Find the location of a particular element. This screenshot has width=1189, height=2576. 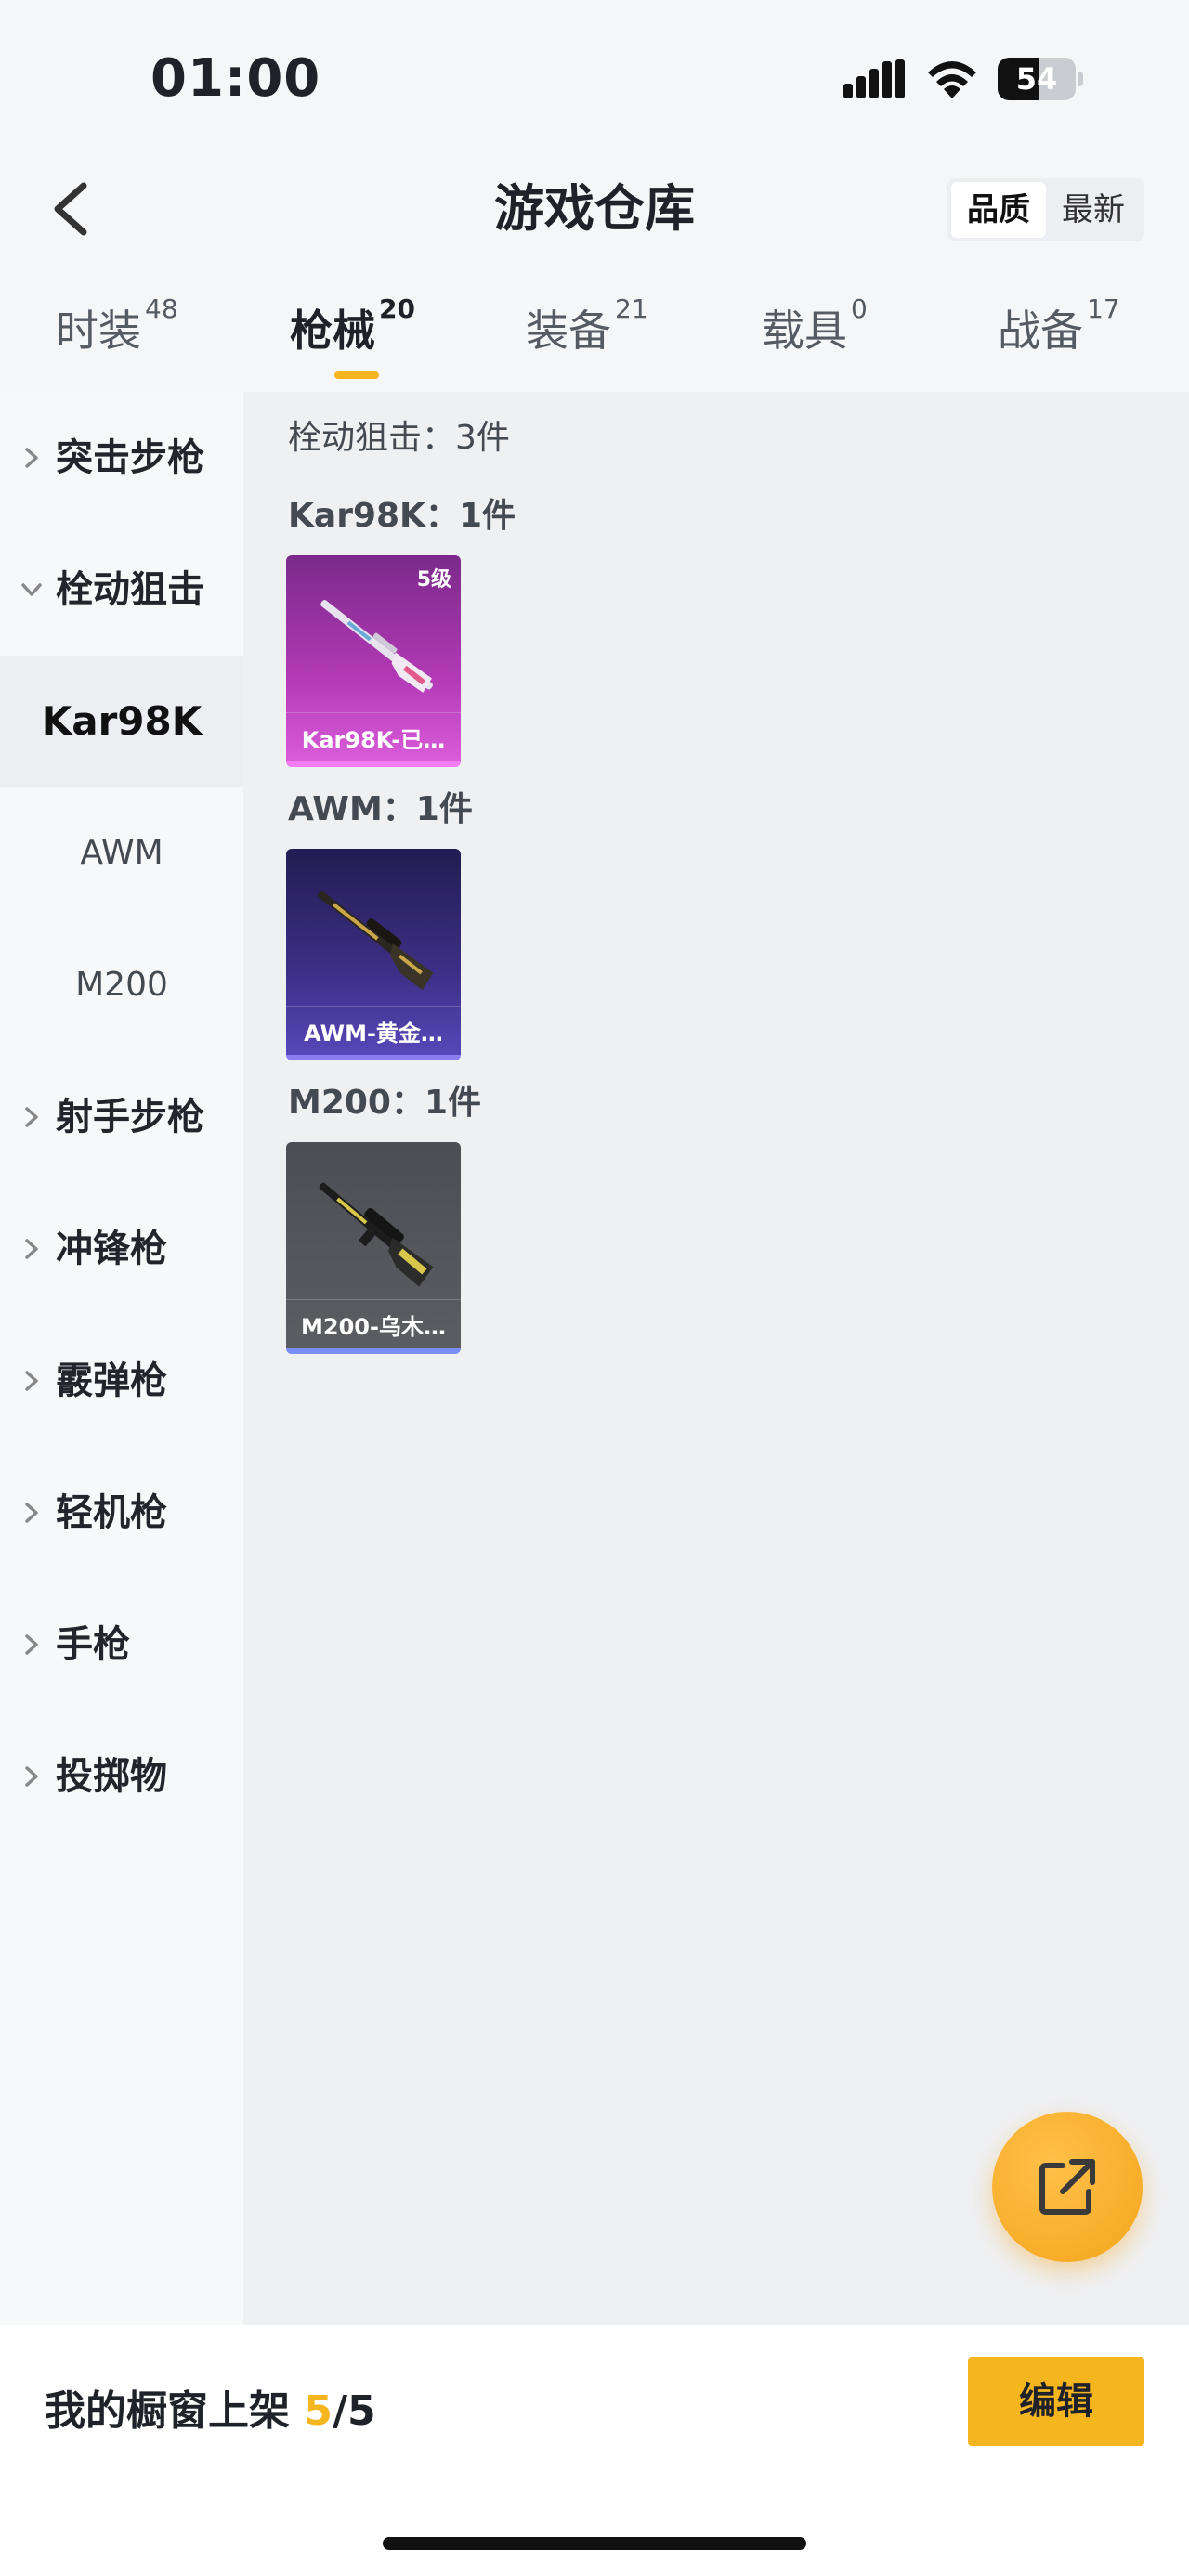

sidebar-item-lmg: 轻机枪 is located at coordinates (122, 1513).